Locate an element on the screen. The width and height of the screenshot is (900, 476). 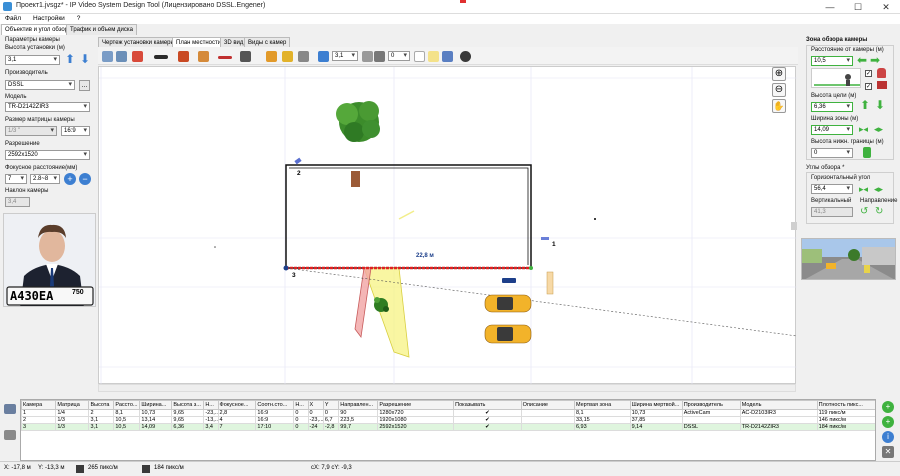
zoom-out-icon: ⊖ is located at coordinates (779, 90).